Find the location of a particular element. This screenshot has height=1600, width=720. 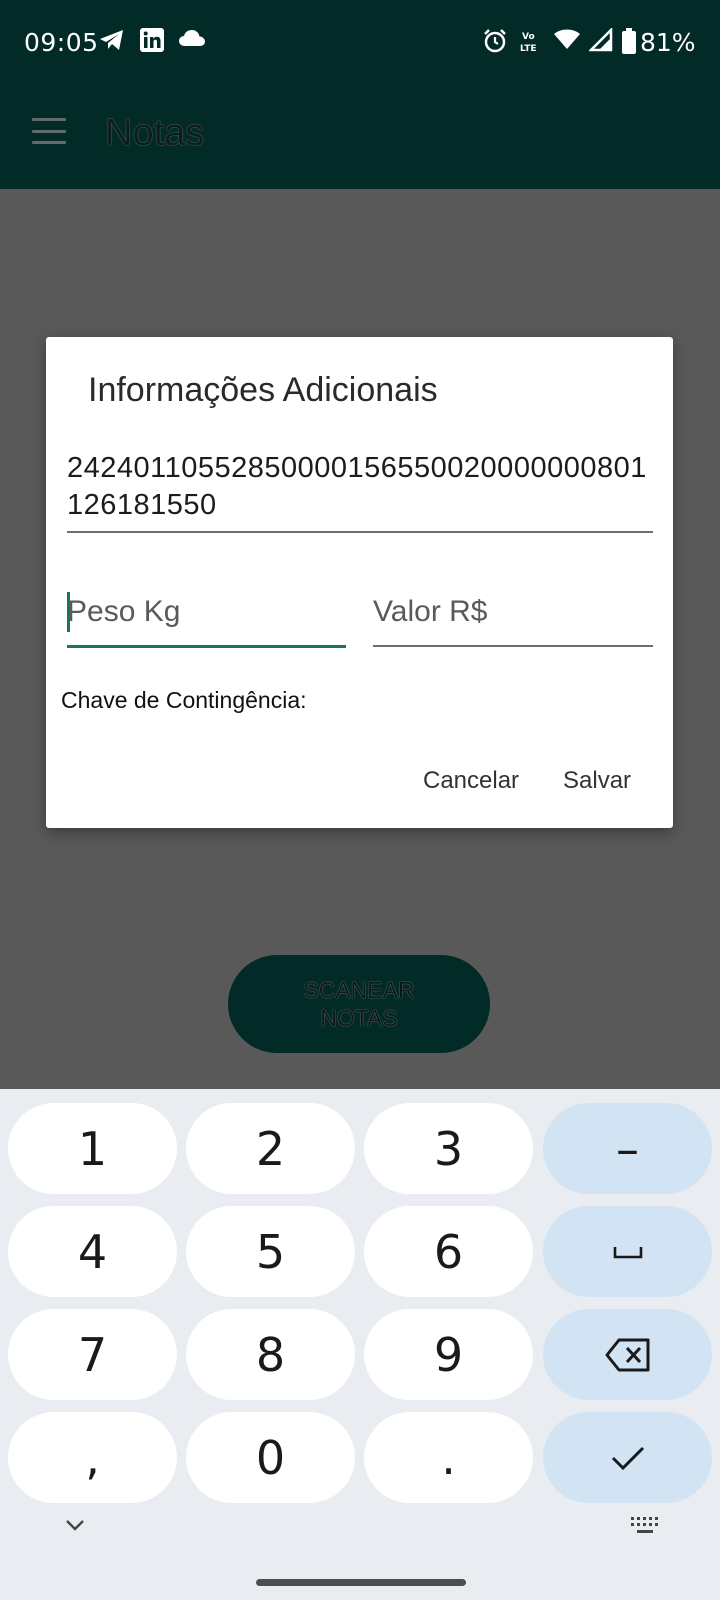

cancel-button: Cancelar is located at coordinates (471, 781).